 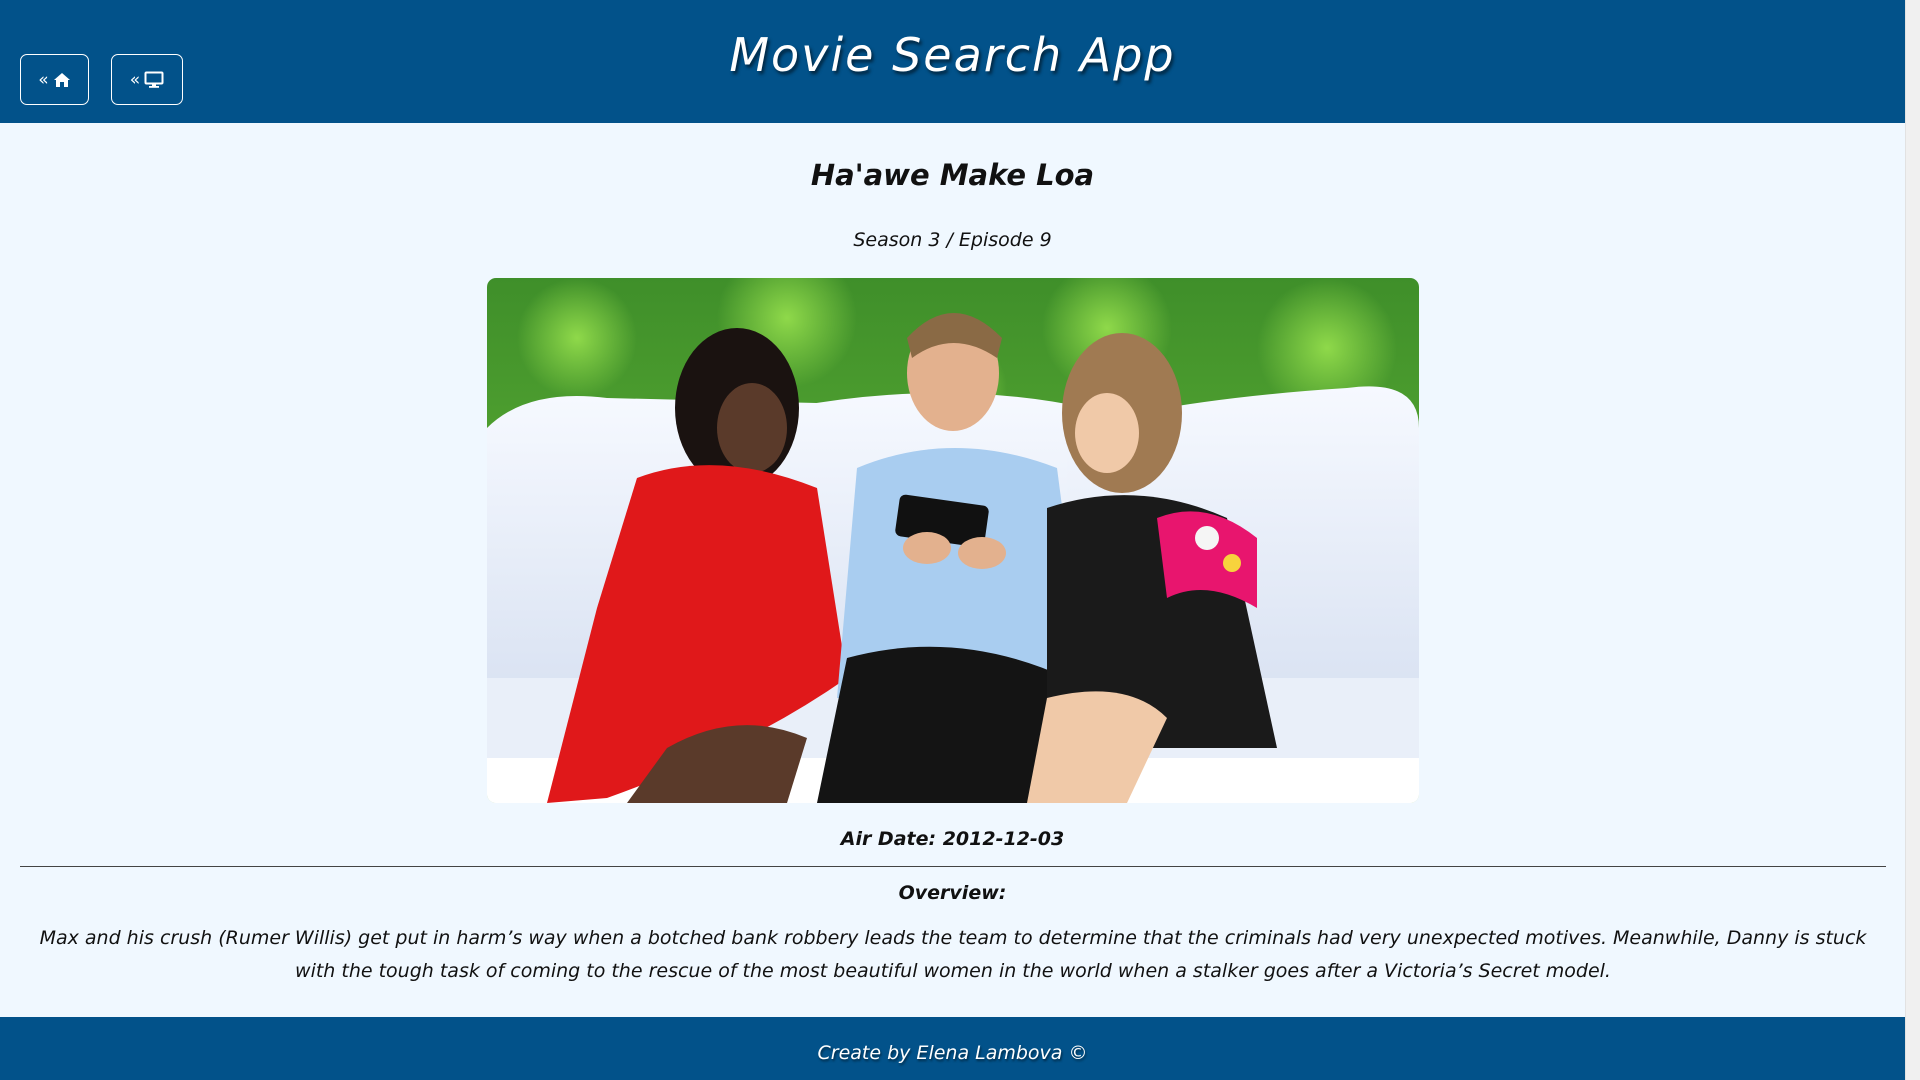 What do you see at coordinates (953, 866) in the screenshot?
I see `divider` at bounding box center [953, 866].